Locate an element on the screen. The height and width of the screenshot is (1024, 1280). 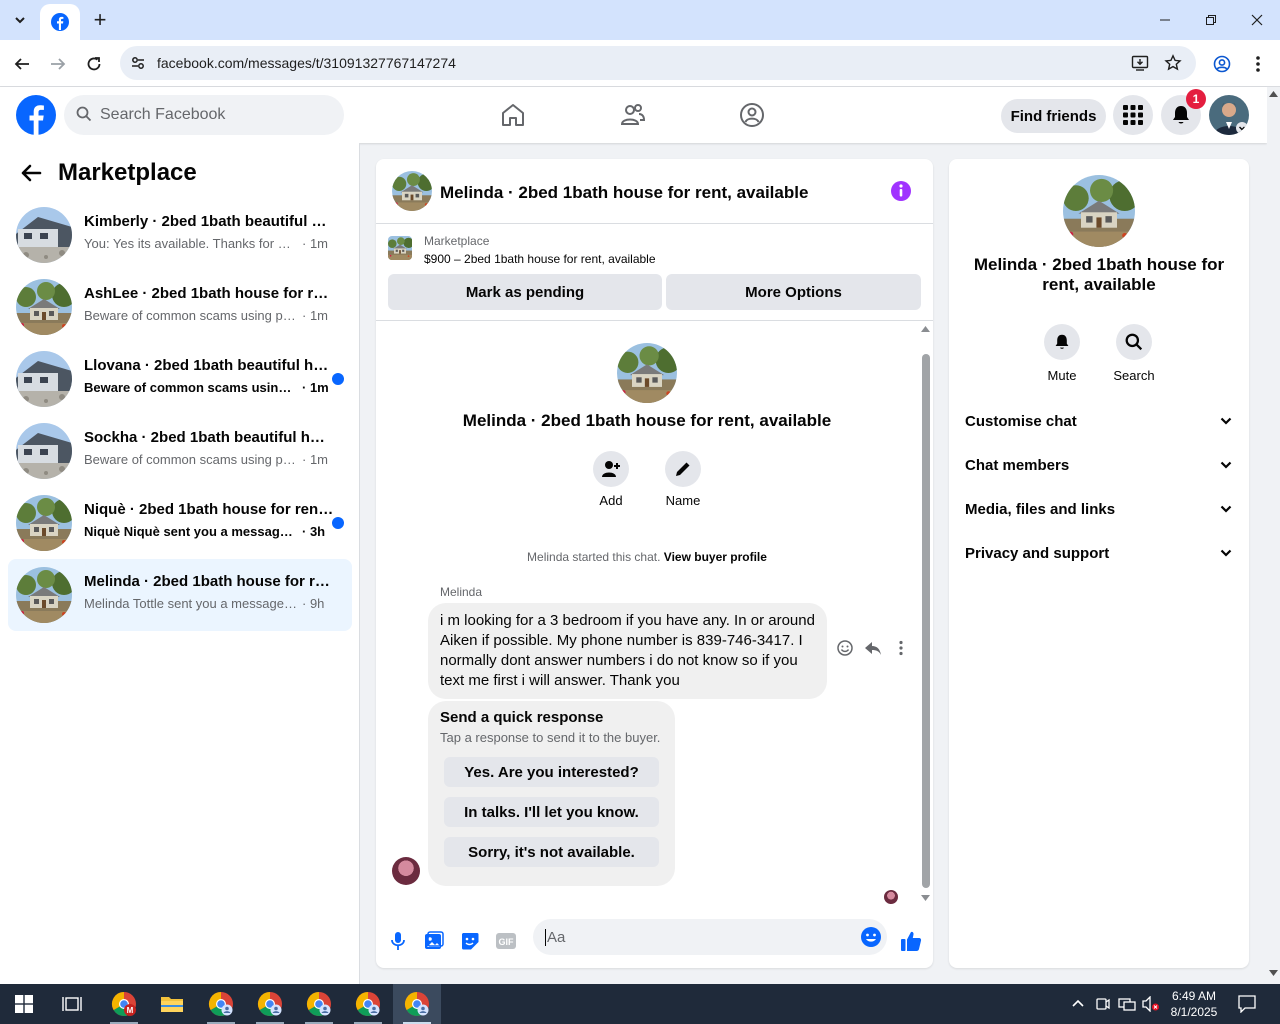
forward-button is located at coordinates (58, 64).